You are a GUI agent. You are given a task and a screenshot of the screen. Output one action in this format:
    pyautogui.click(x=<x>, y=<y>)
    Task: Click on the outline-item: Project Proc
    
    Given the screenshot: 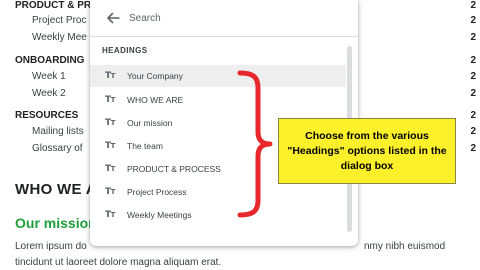 What is the action you would take?
    pyautogui.click(x=59, y=21)
    